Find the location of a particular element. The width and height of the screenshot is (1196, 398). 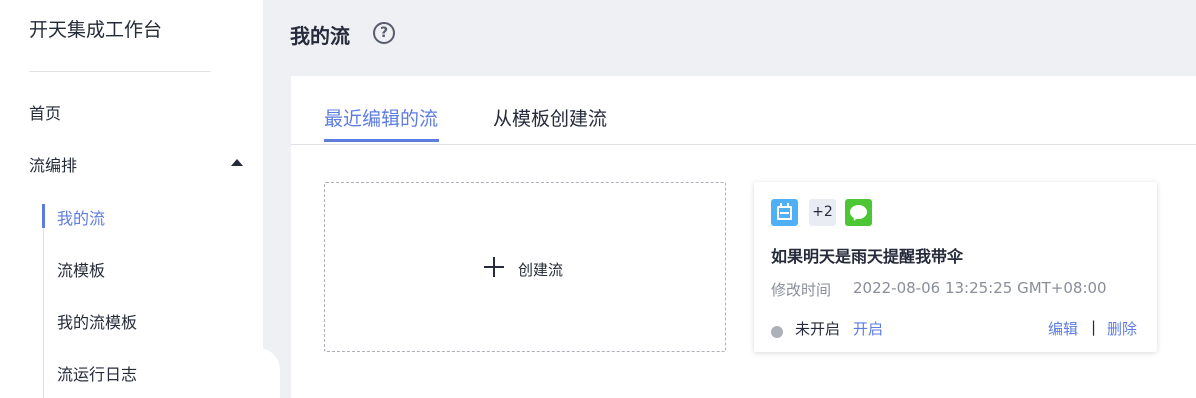

active-indicator is located at coordinates (43, 216).